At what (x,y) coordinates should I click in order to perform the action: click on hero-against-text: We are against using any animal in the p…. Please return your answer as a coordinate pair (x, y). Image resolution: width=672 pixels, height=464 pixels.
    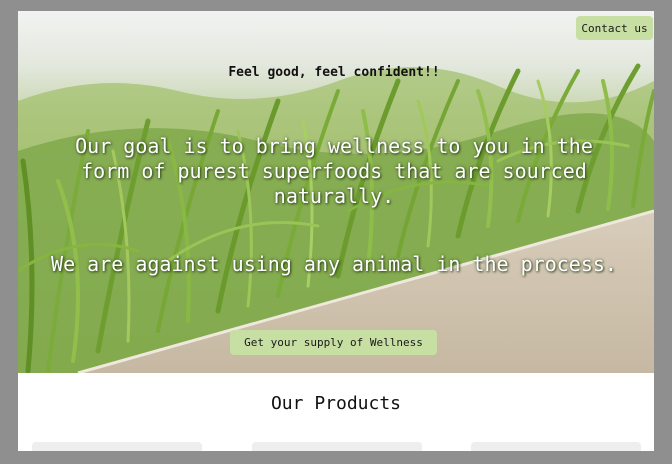
    Looking at the image, I should click on (334, 264).